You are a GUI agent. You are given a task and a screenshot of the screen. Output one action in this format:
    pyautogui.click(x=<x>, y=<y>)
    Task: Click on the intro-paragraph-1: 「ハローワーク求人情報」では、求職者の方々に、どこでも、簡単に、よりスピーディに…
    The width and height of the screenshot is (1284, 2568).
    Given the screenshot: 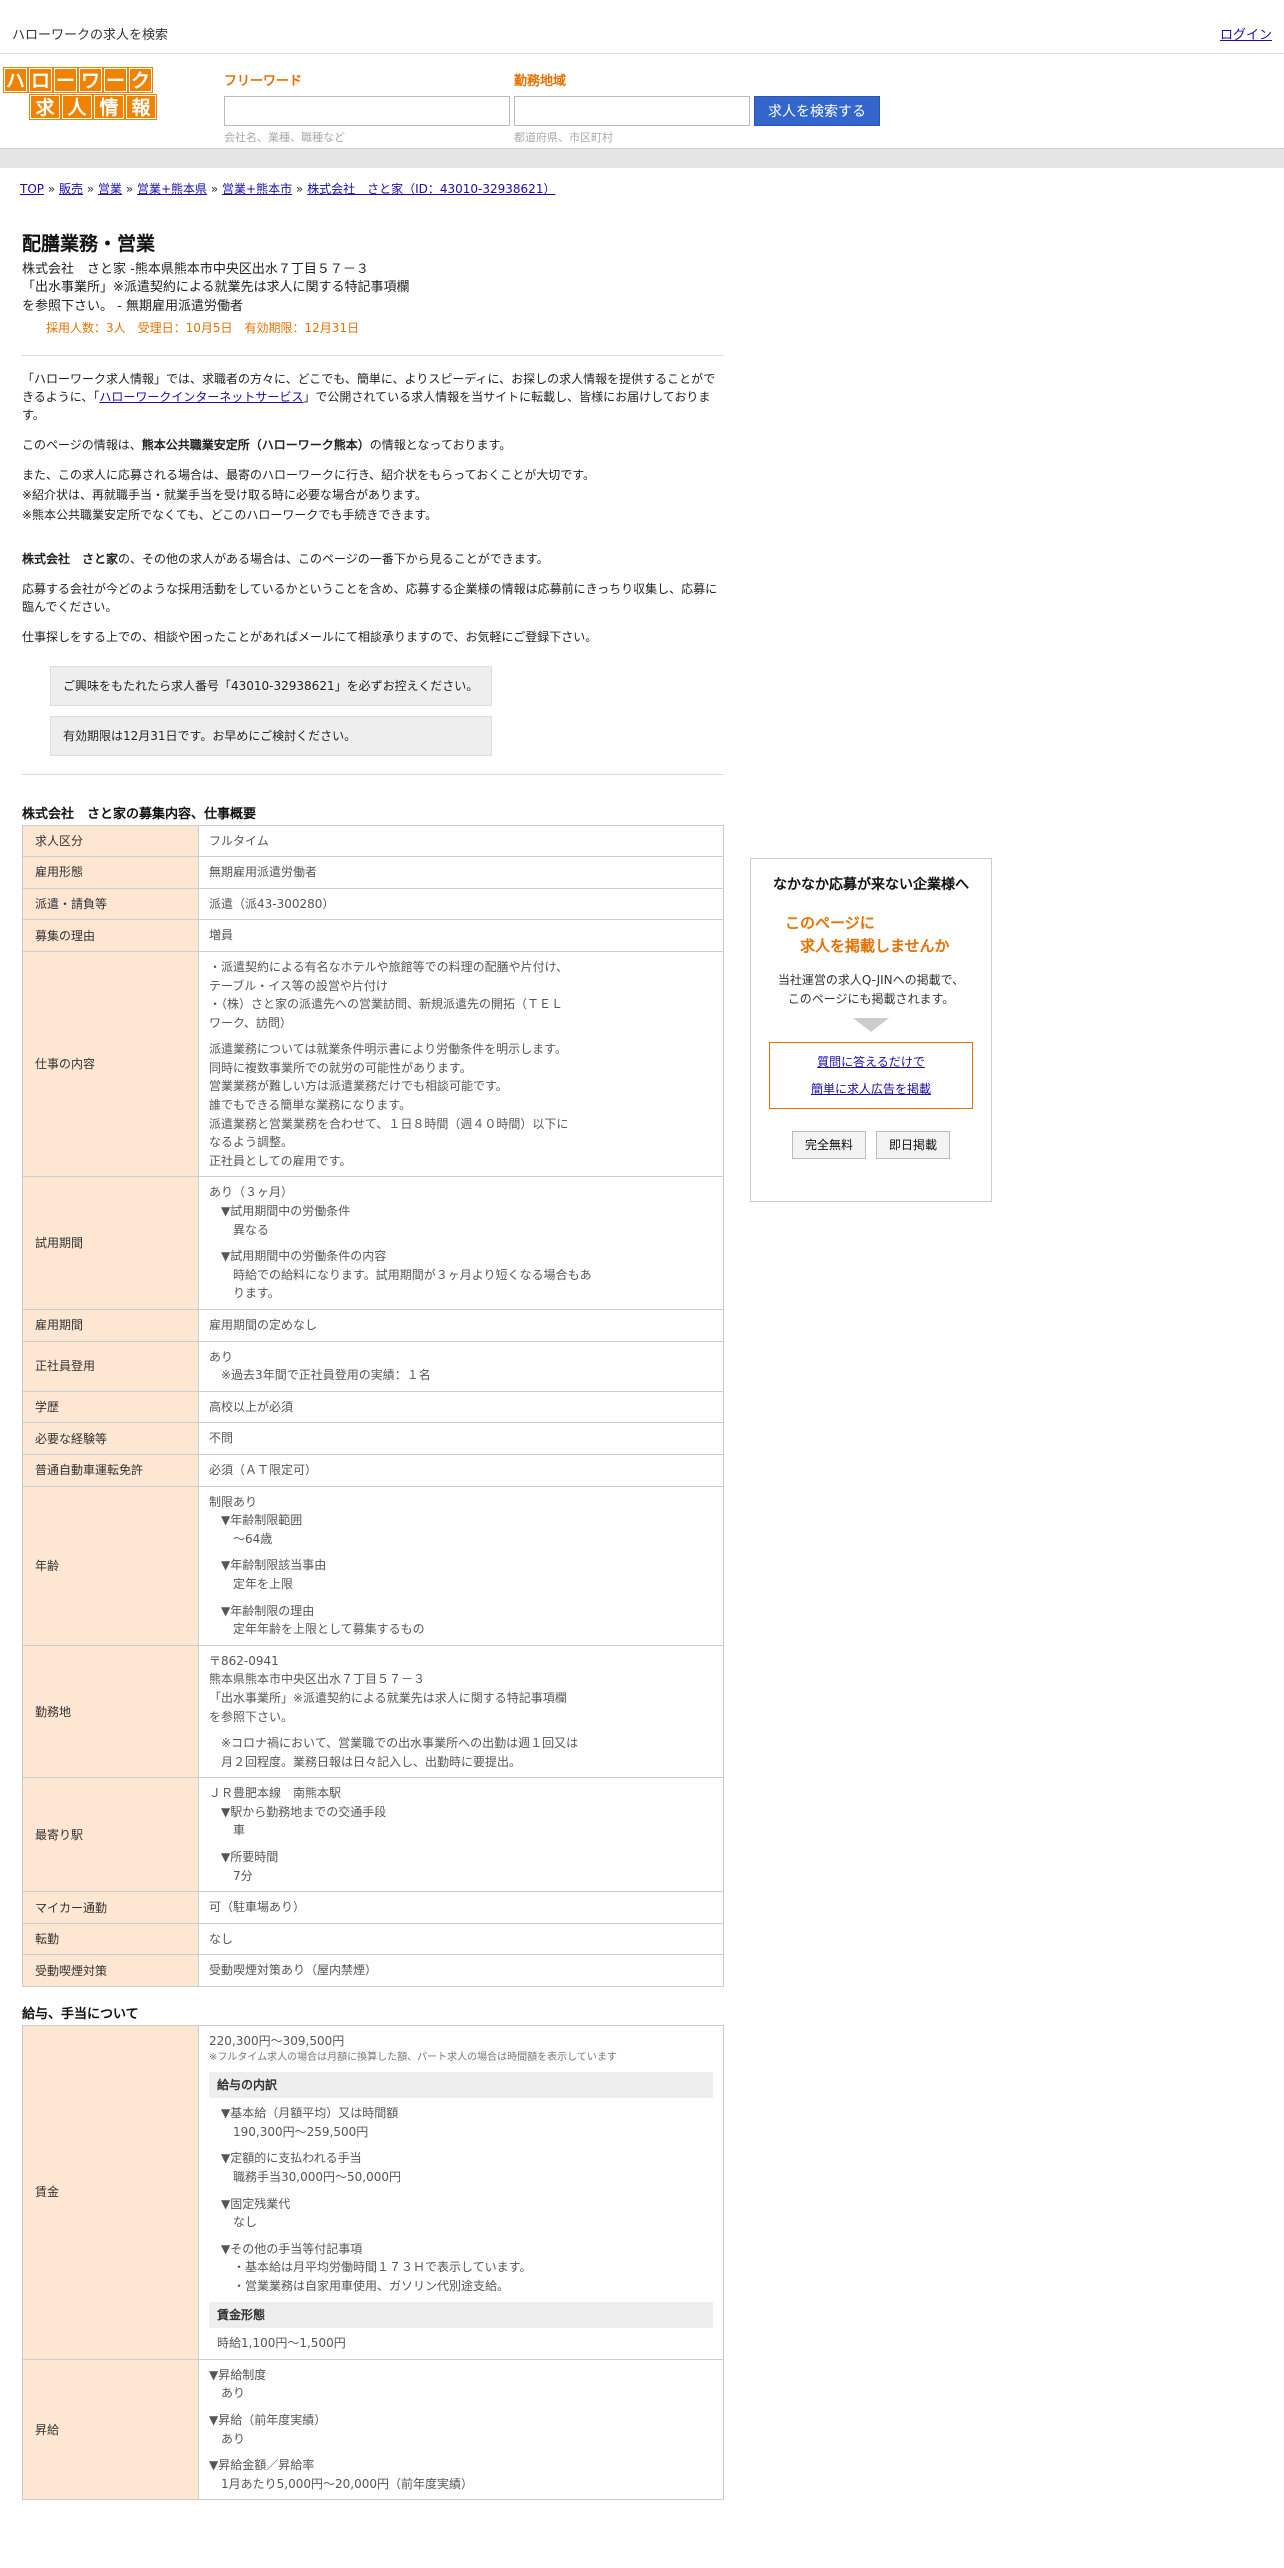 What is the action you would take?
    pyautogui.click(x=373, y=397)
    